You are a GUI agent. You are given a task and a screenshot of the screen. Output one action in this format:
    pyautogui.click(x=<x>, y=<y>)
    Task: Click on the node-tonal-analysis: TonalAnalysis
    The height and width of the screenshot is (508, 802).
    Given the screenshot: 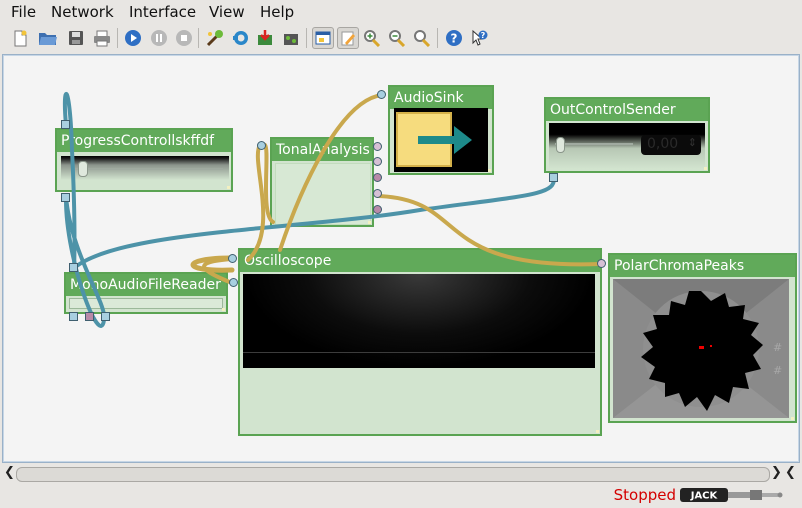 What is the action you would take?
    pyautogui.click(x=322, y=182)
    